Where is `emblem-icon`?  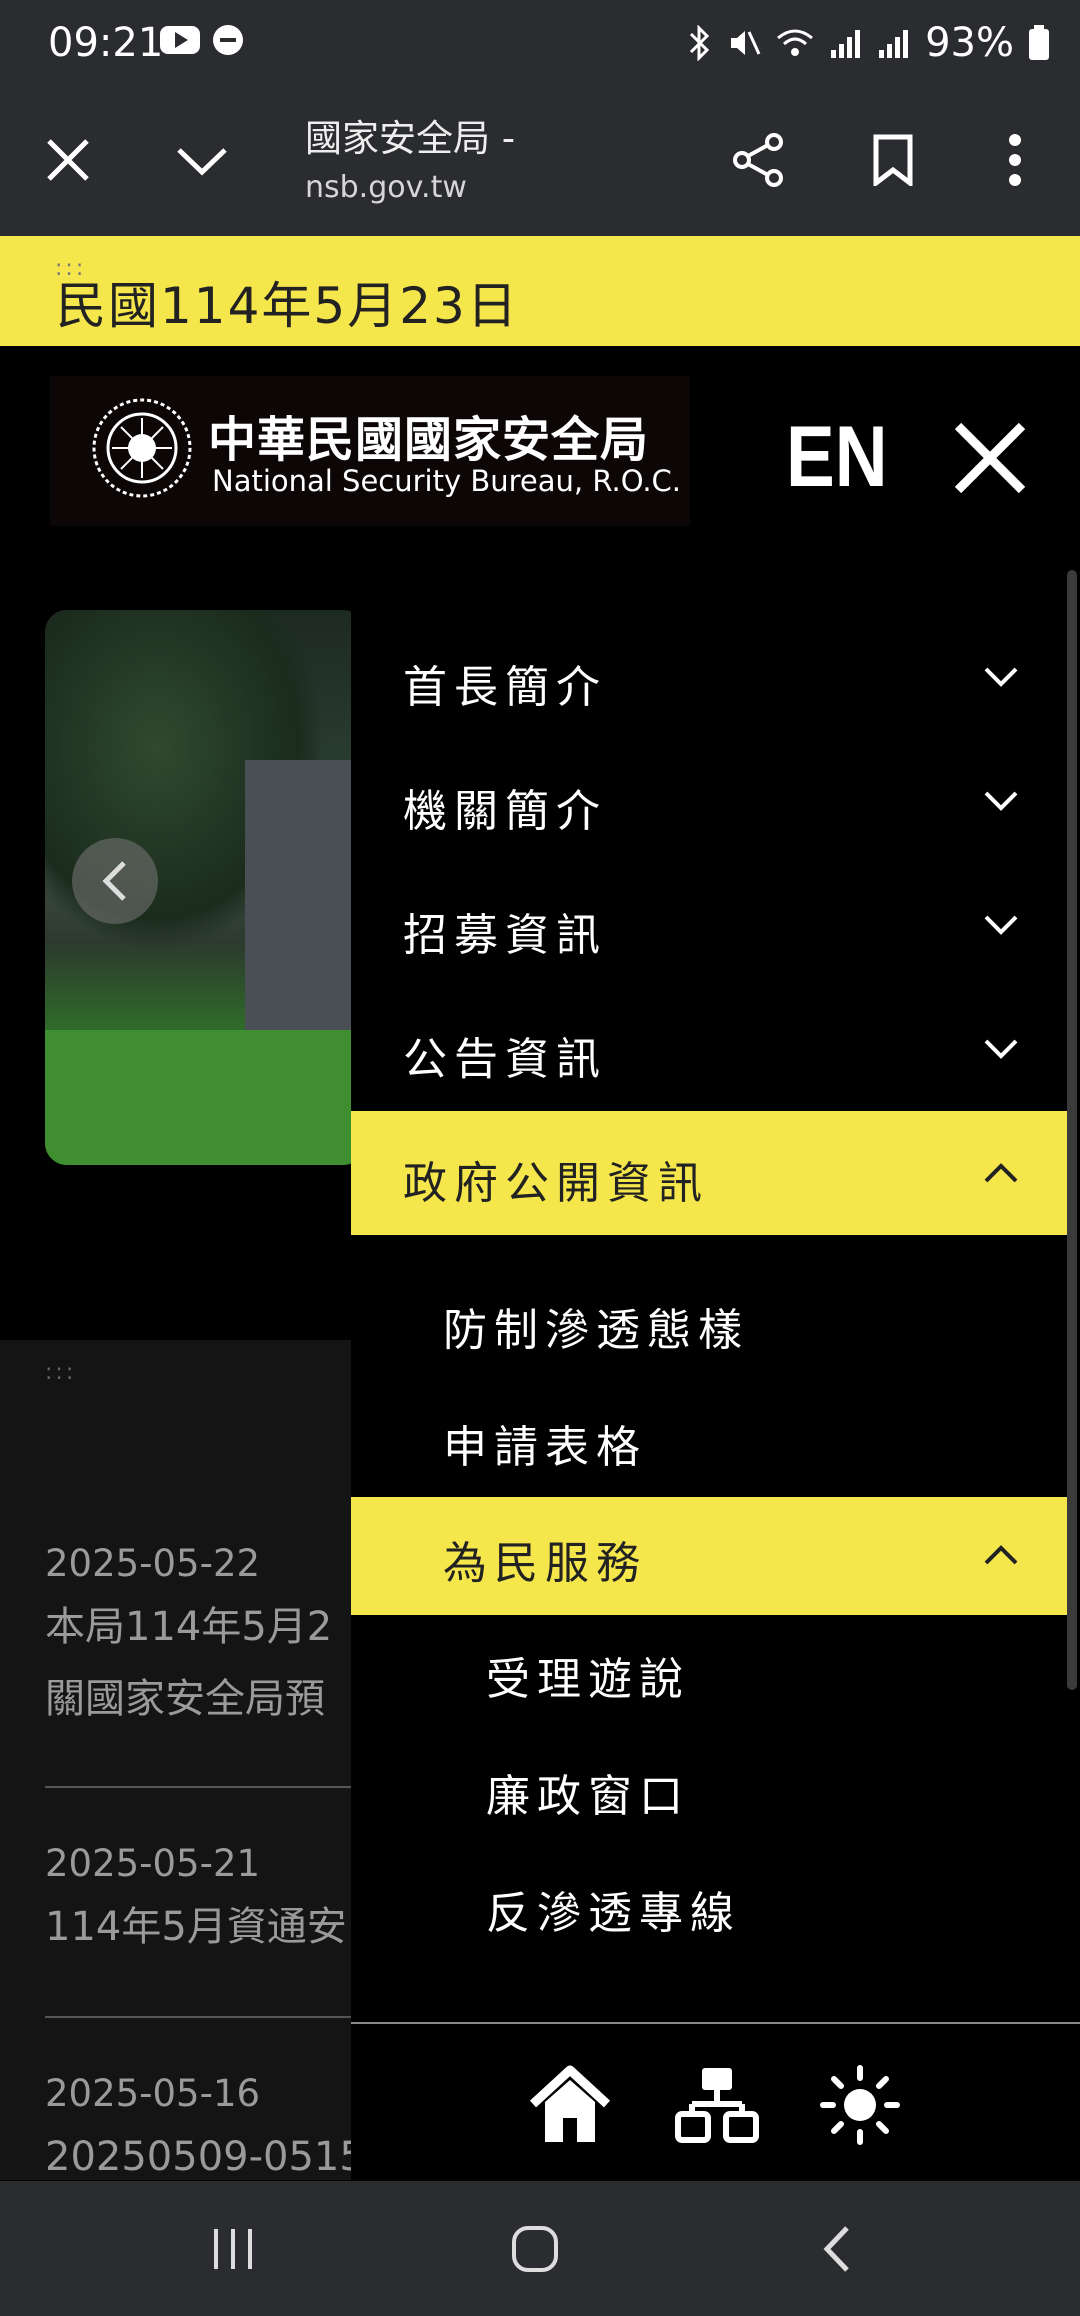 emblem-icon is located at coordinates (142, 448).